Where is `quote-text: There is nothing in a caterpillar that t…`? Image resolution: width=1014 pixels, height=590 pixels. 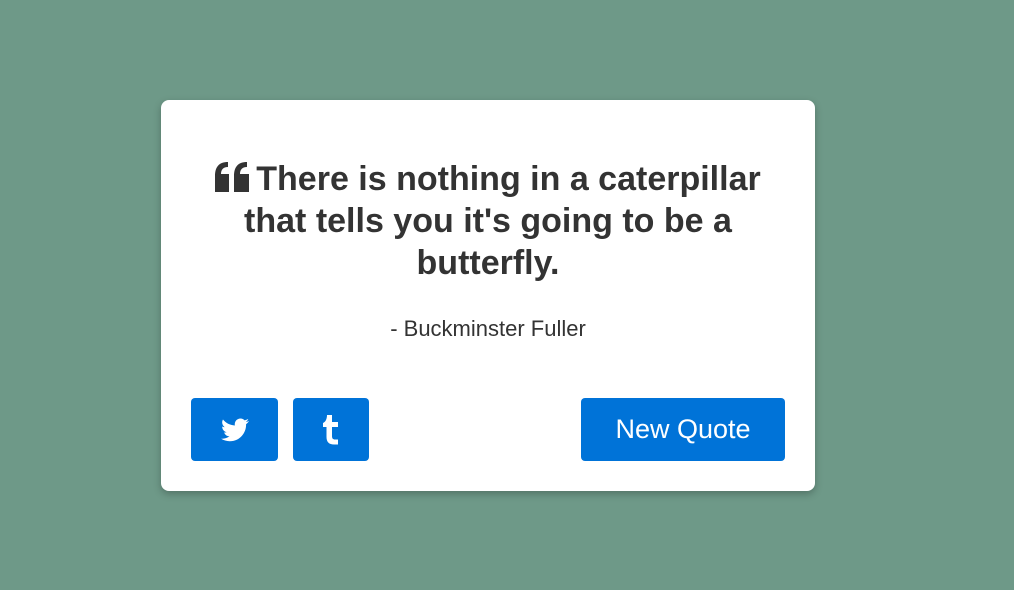
quote-text: There is nothing in a caterpillar that t… is located at coordinates (502, 221).